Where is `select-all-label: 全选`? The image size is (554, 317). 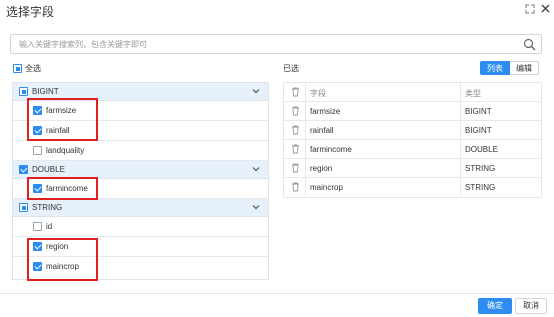
select-all-label: 全选 is located at coordinates (33, 68).